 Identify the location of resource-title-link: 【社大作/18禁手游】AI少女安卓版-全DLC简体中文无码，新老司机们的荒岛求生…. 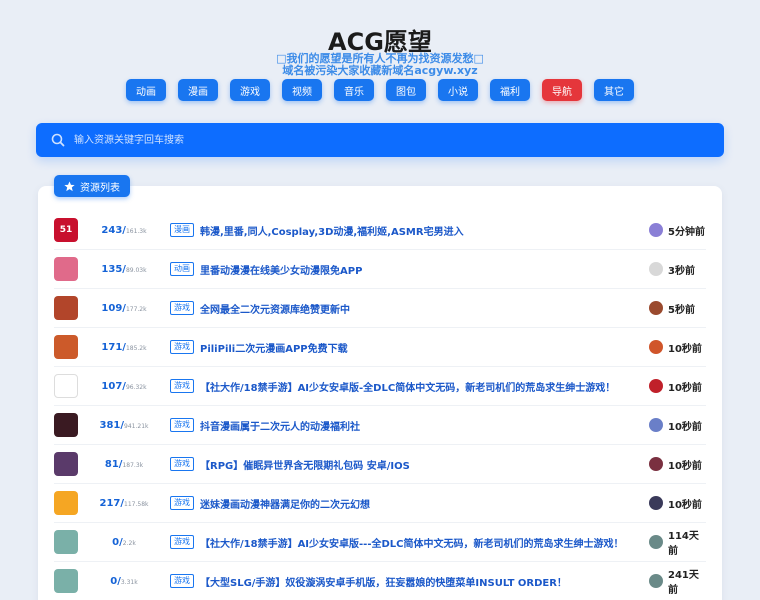
(424, 386).